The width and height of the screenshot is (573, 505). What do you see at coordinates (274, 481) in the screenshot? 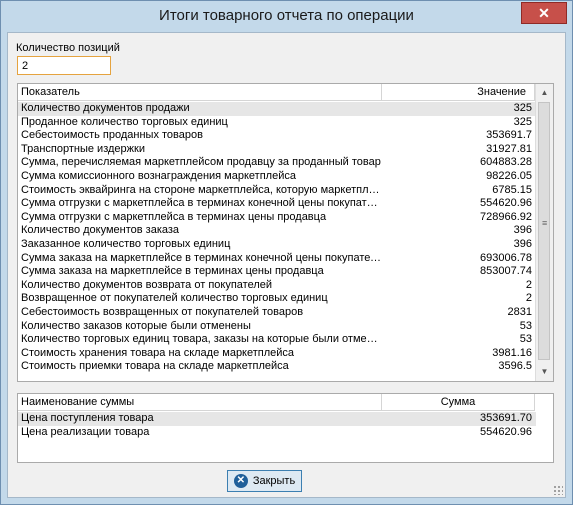
I see `close-button-label: Закрыть` at bounding box center [274, 481].